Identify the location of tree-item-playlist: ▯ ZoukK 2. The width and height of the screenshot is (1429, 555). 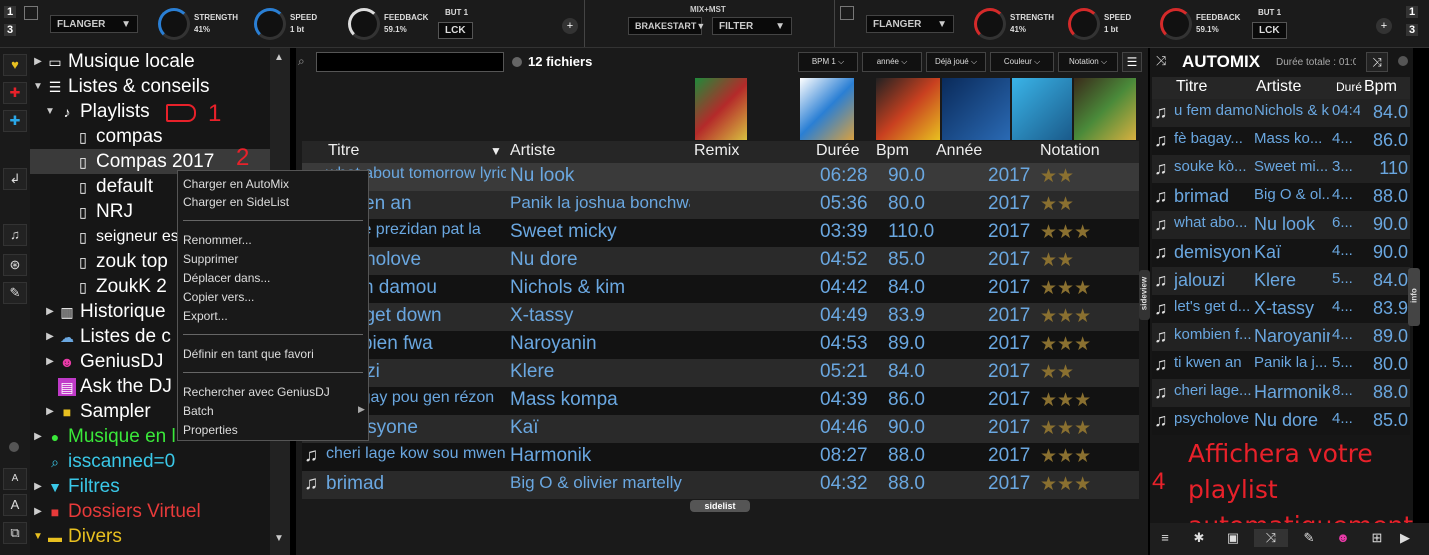
(119, 286).